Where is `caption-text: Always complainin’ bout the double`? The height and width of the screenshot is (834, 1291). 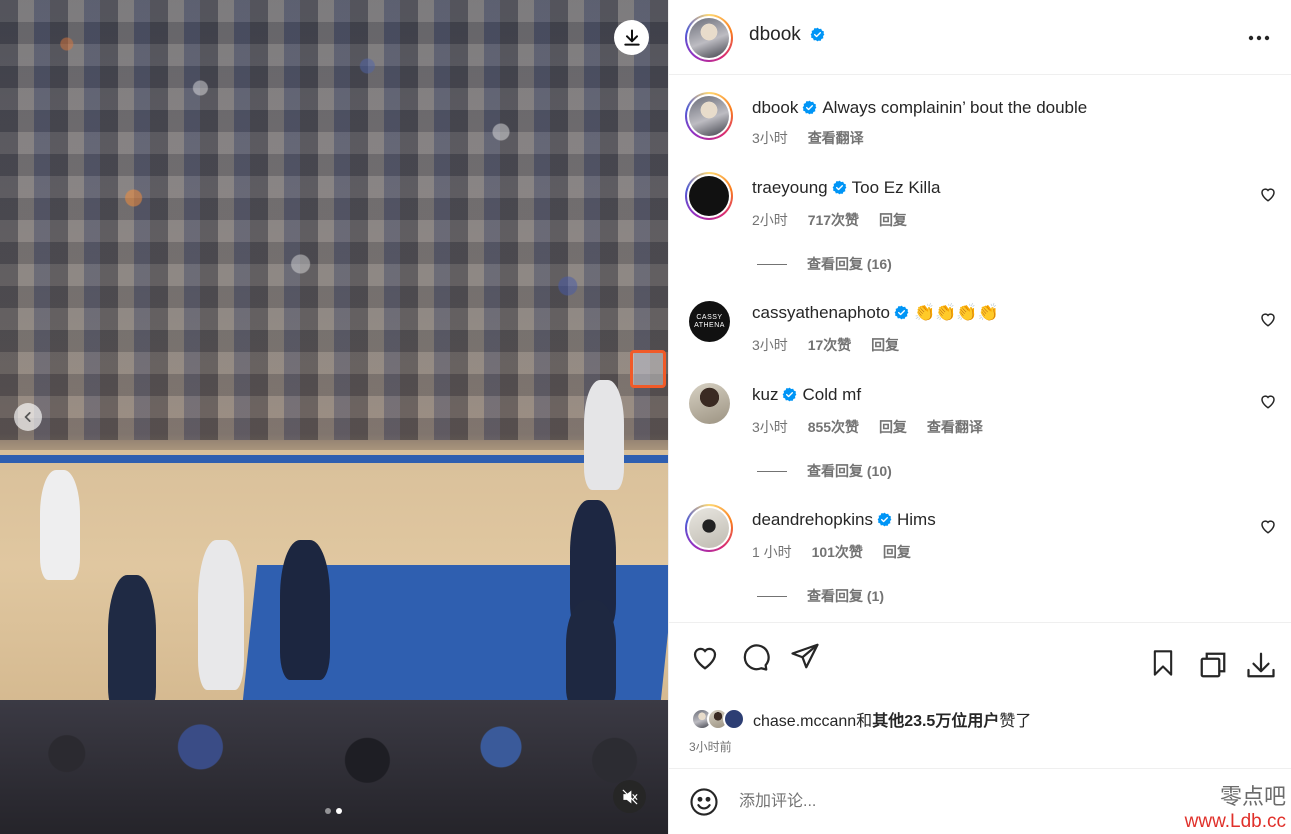 caption-text: Always complainin’ bout the double is located at coordinates (955, 107).